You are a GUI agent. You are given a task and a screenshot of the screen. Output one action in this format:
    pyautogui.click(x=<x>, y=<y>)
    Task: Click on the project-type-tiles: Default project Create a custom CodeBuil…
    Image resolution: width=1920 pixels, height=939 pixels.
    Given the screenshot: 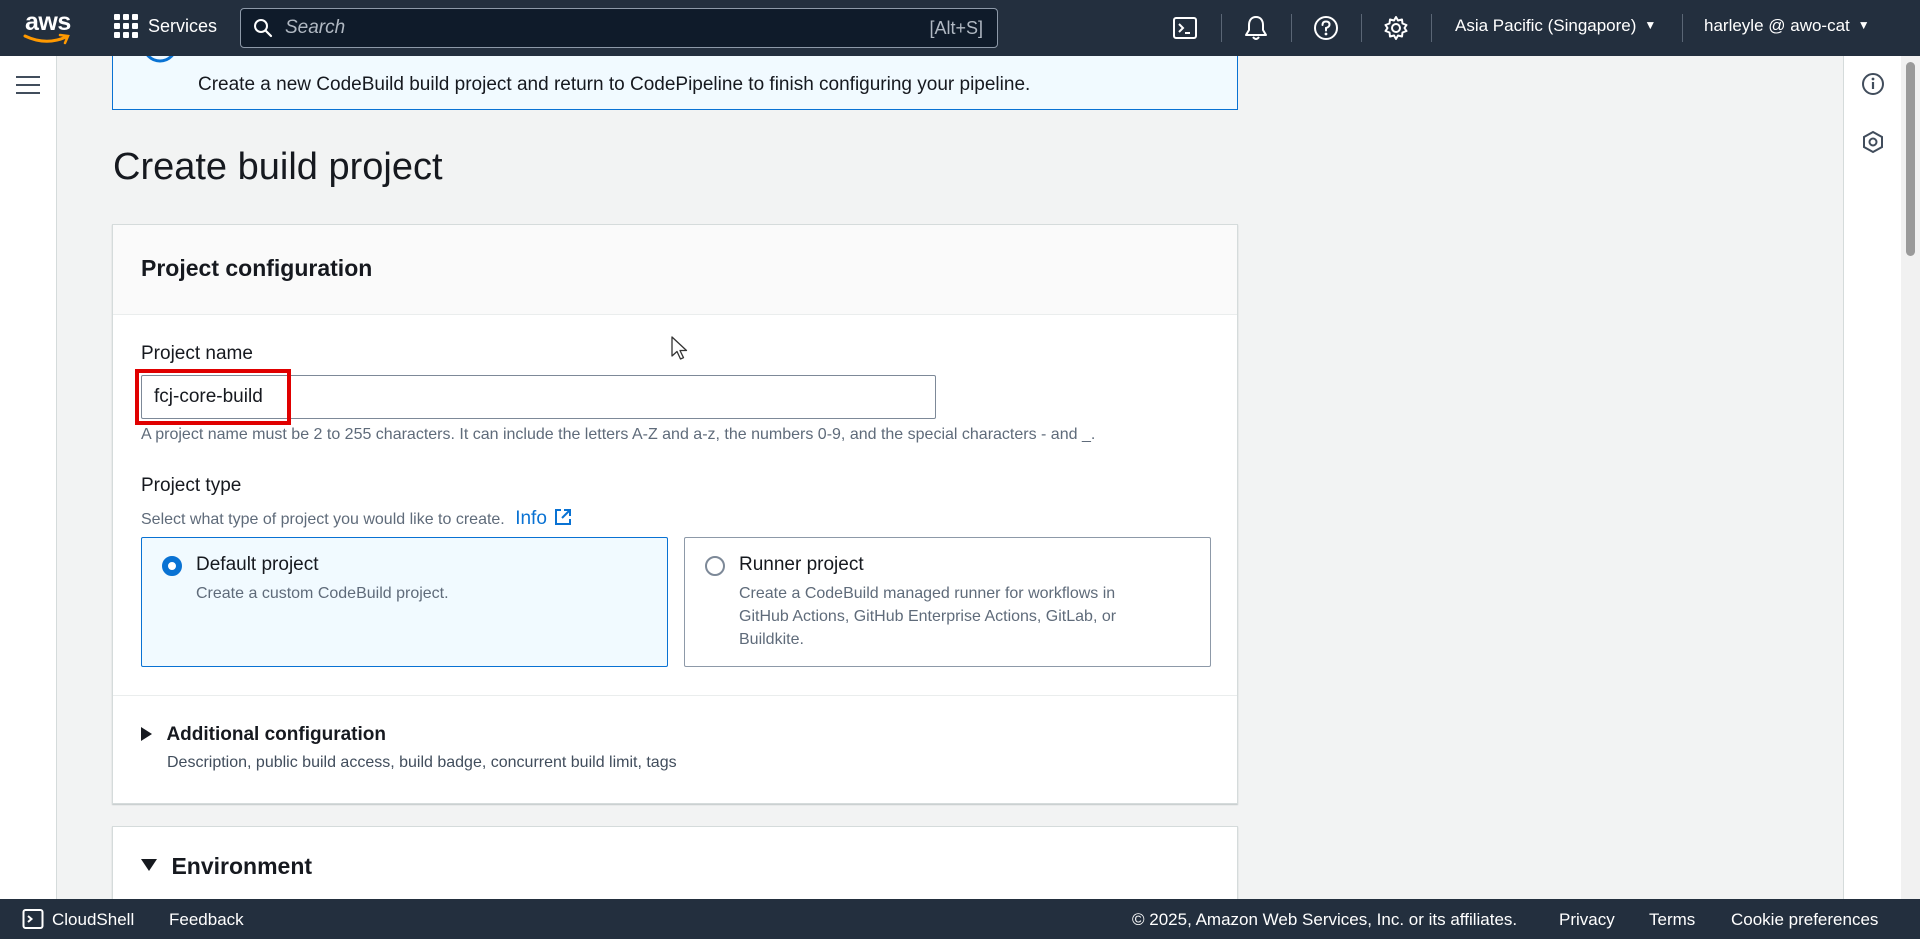 What is the action you would take?
    pyautogui.click(x=676, y=602)
    